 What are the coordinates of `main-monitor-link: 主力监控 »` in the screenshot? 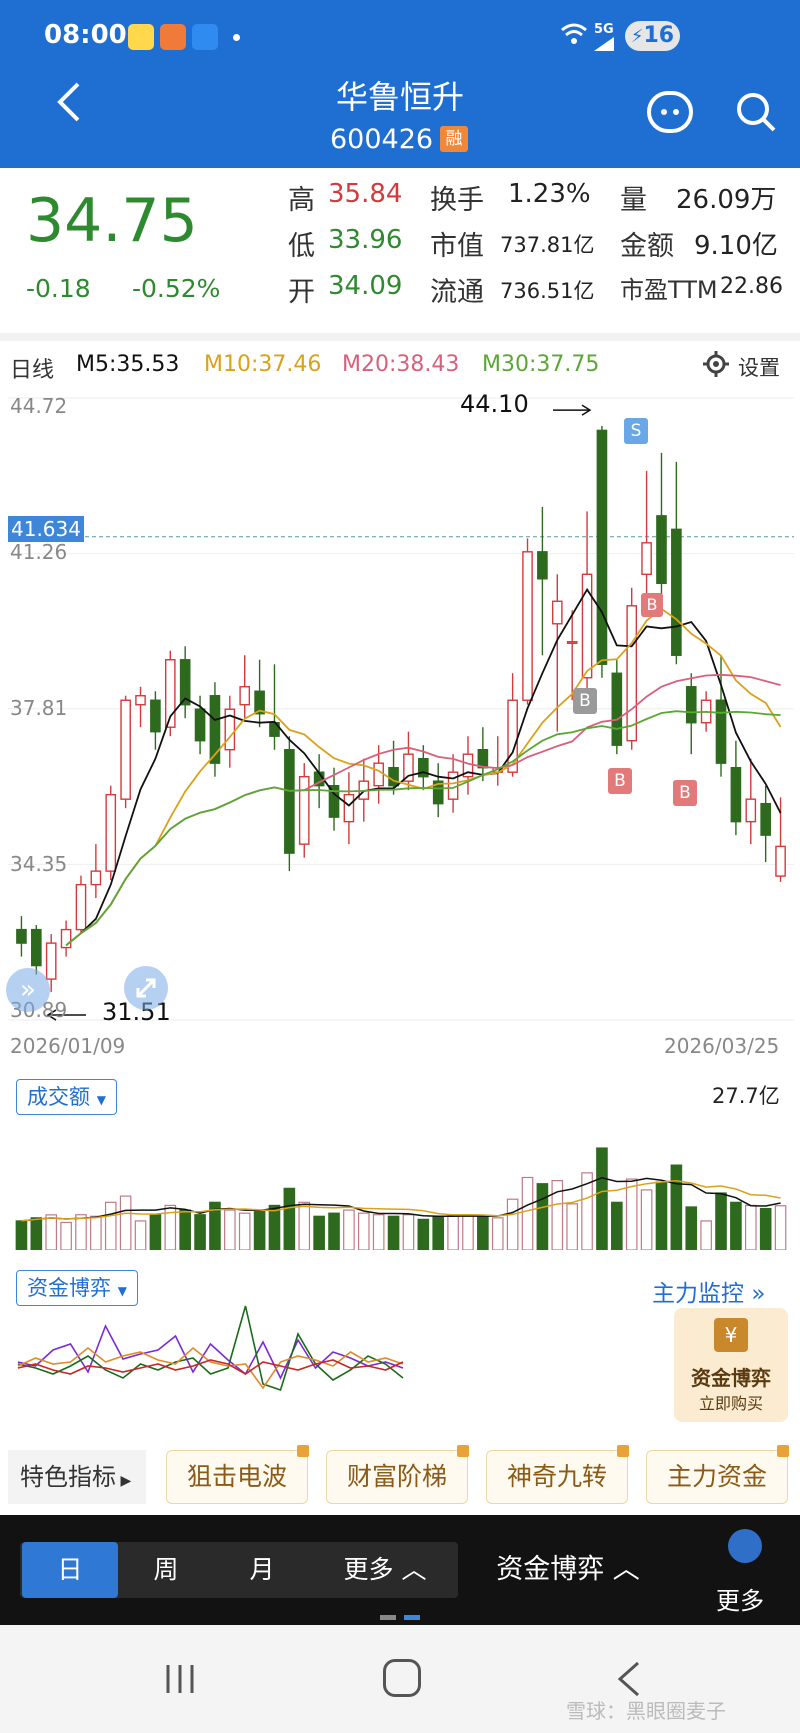 It's located at (708, 1291).